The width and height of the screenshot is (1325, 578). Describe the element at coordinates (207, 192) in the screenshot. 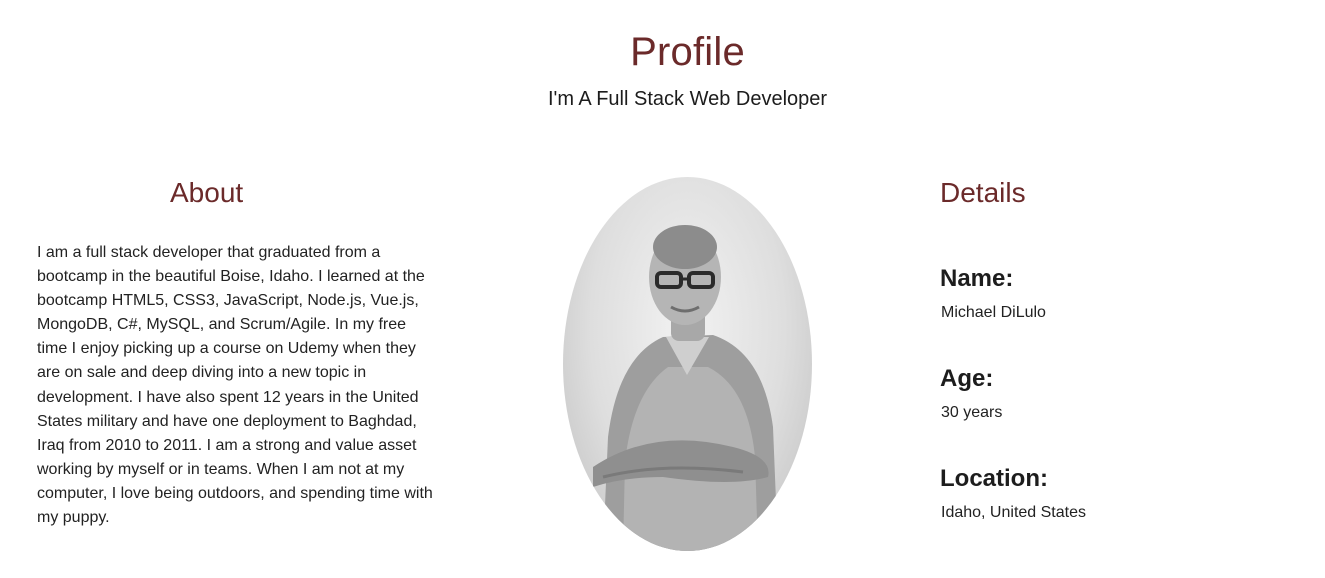

I see `about-heading: About` at that location.